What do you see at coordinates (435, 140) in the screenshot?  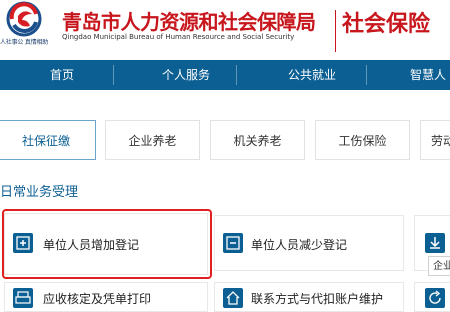 I see `tab-labor: 劳动` at bounding box center [435, 140].